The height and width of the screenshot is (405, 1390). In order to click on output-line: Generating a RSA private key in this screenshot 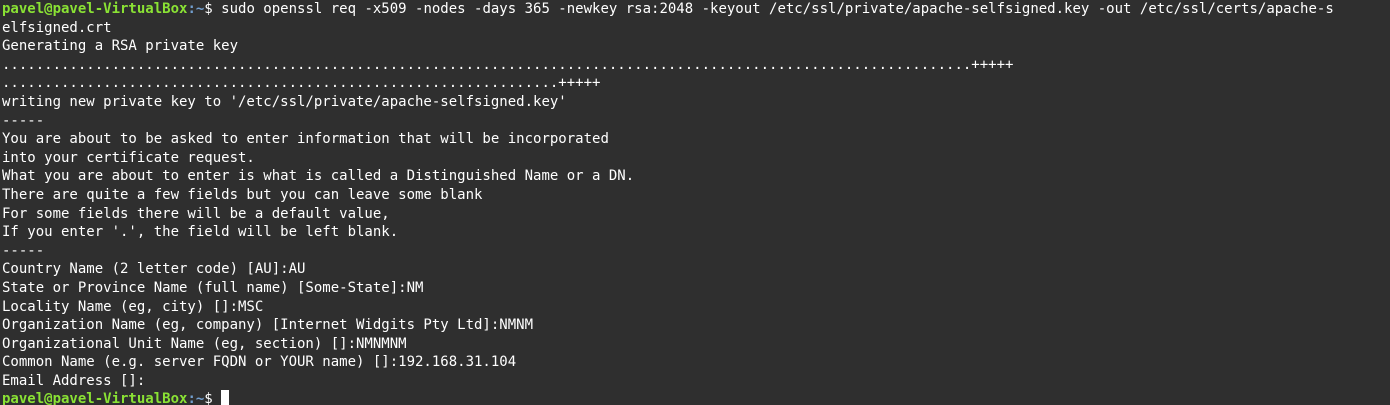, I will do `click(120, 46)`.